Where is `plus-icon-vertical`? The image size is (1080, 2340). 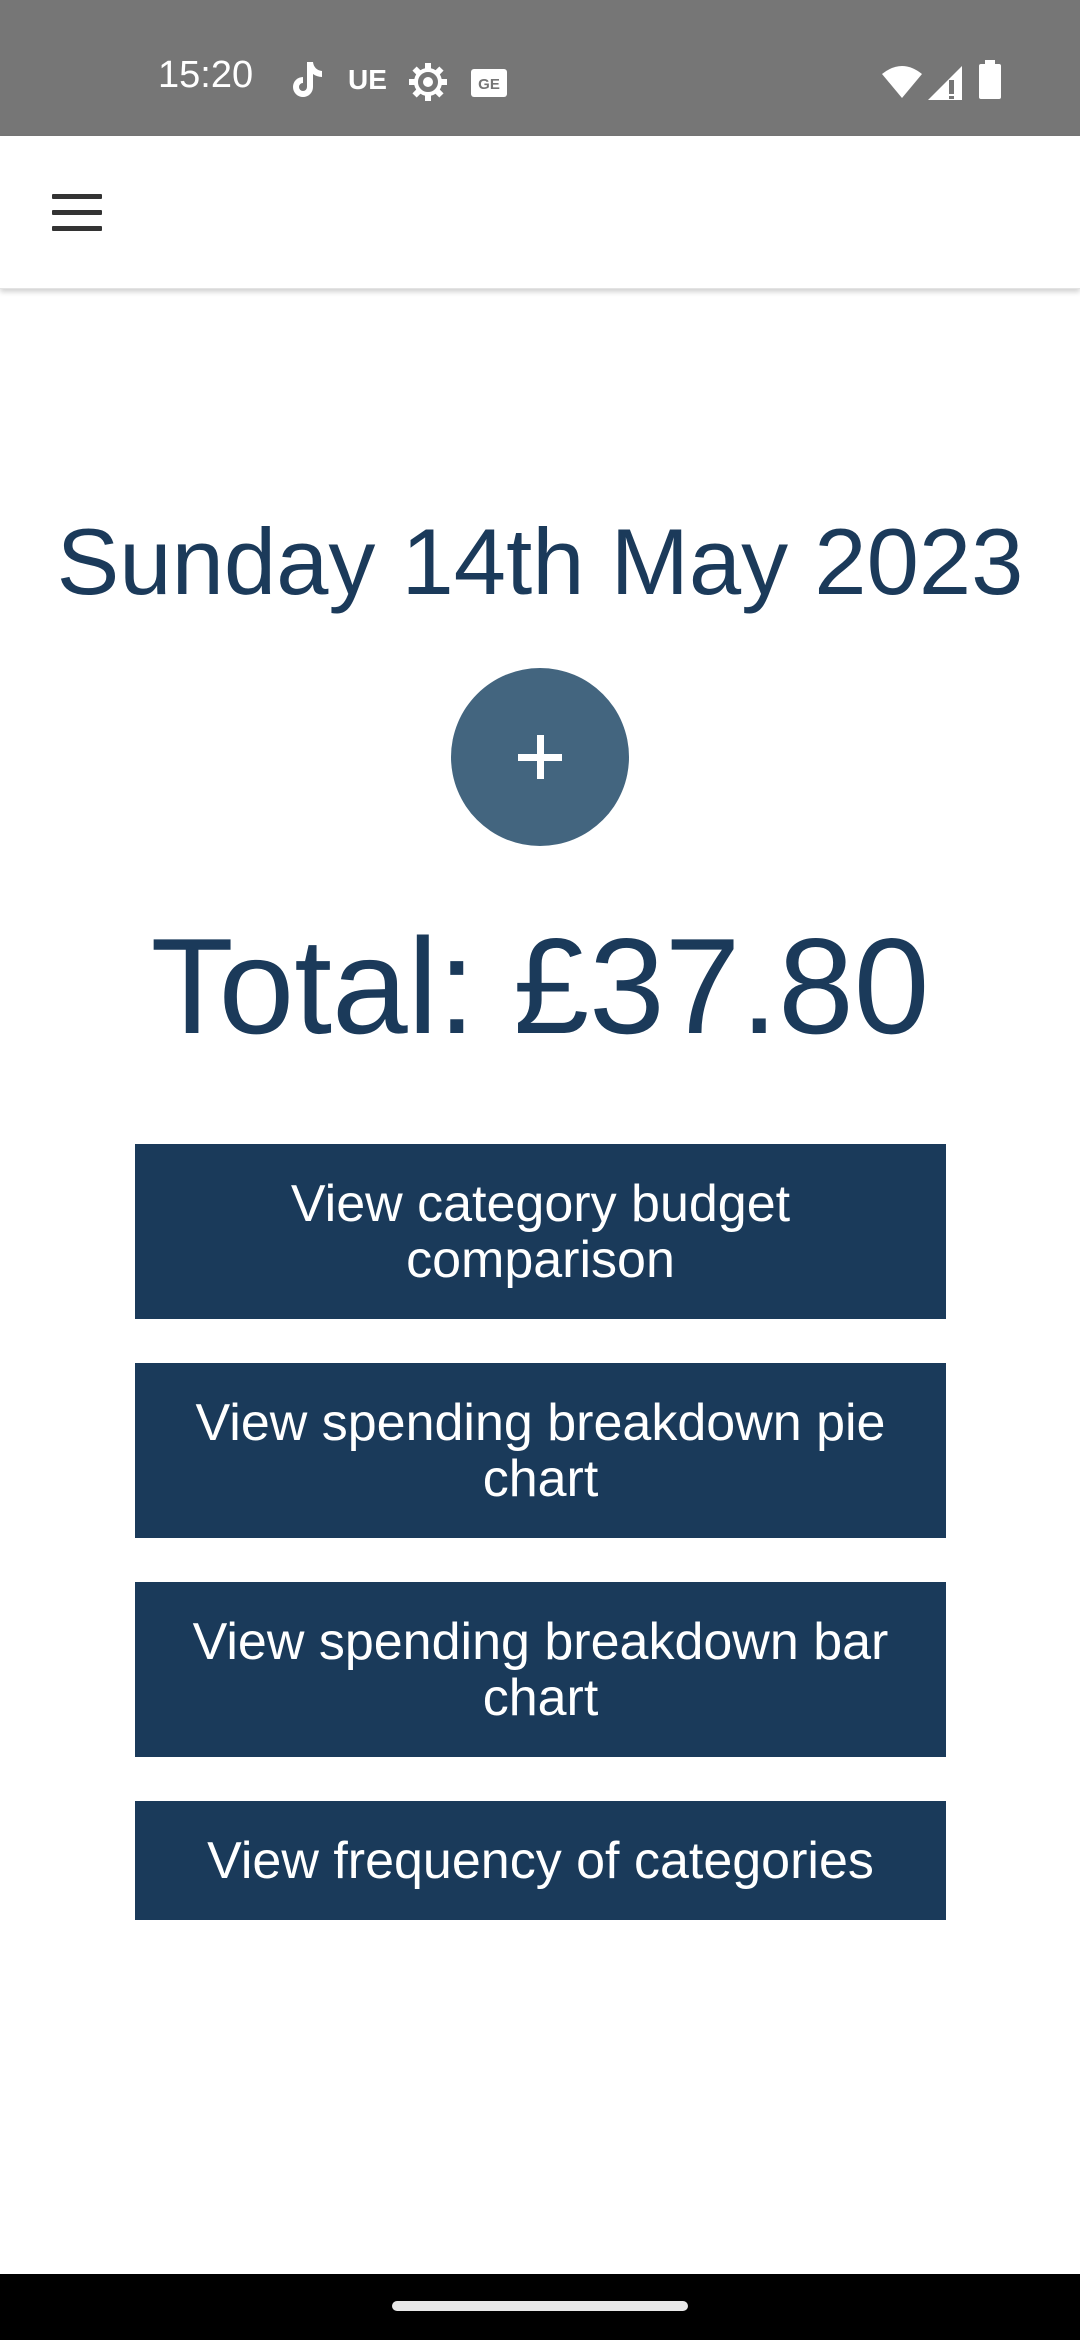
plus-icon-vertical is located at coordinates (540, 757).